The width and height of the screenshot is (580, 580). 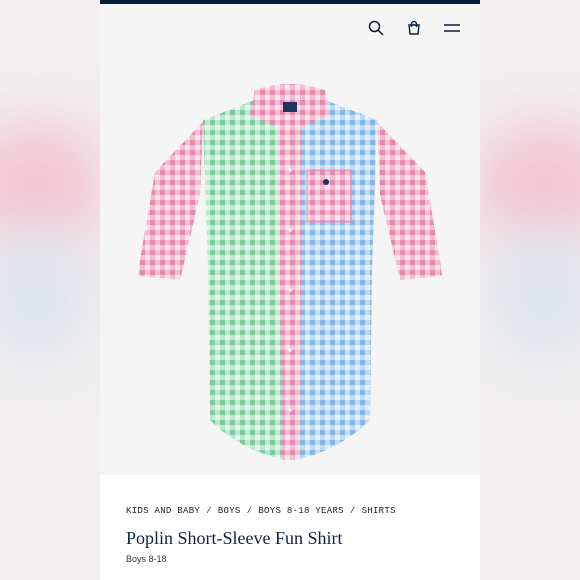 I want to click on shopping-bag-icon, so click(x=414, y=28).